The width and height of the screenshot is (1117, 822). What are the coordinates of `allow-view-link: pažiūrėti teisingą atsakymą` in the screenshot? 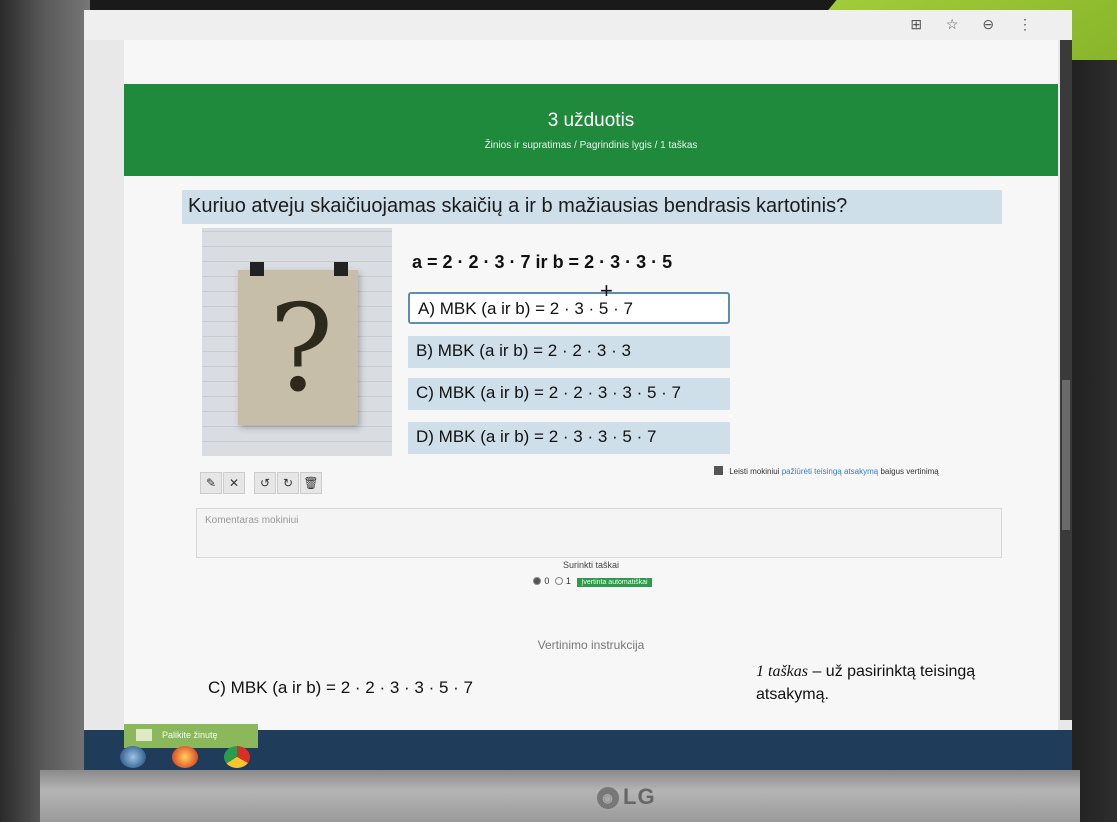 It's located at (830, 471).